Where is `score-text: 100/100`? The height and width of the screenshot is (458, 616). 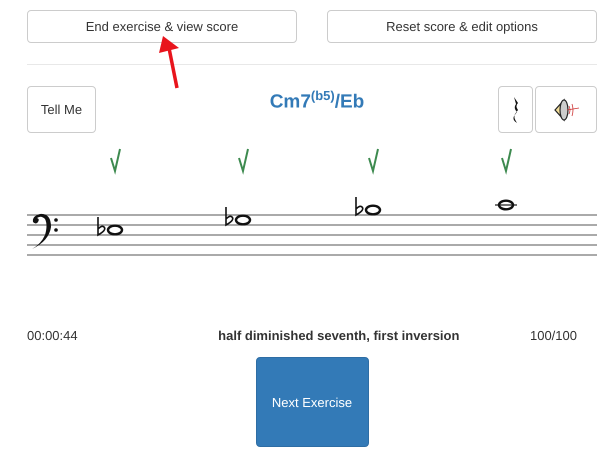
score-text: 100/100 is located at coordinates (553, 335).